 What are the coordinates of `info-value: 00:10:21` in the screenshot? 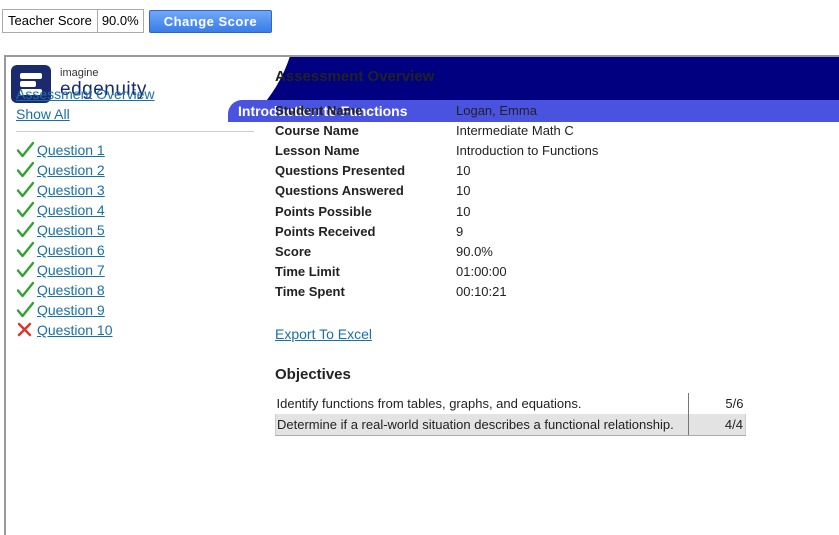 It's located at (481, 292).